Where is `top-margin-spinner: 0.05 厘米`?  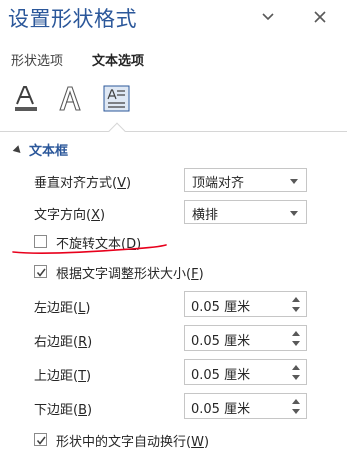 top-margin-spinner: 0.05 厘米 is located at coordinates (245, 372).